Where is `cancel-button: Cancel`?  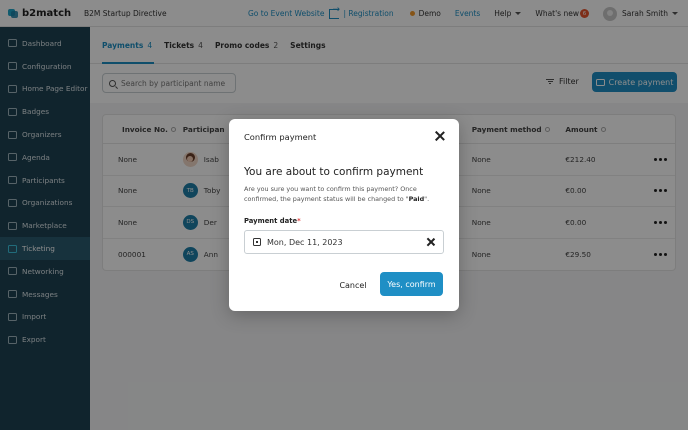
cancel-button: Cancel is located at coordinates (353, 285).